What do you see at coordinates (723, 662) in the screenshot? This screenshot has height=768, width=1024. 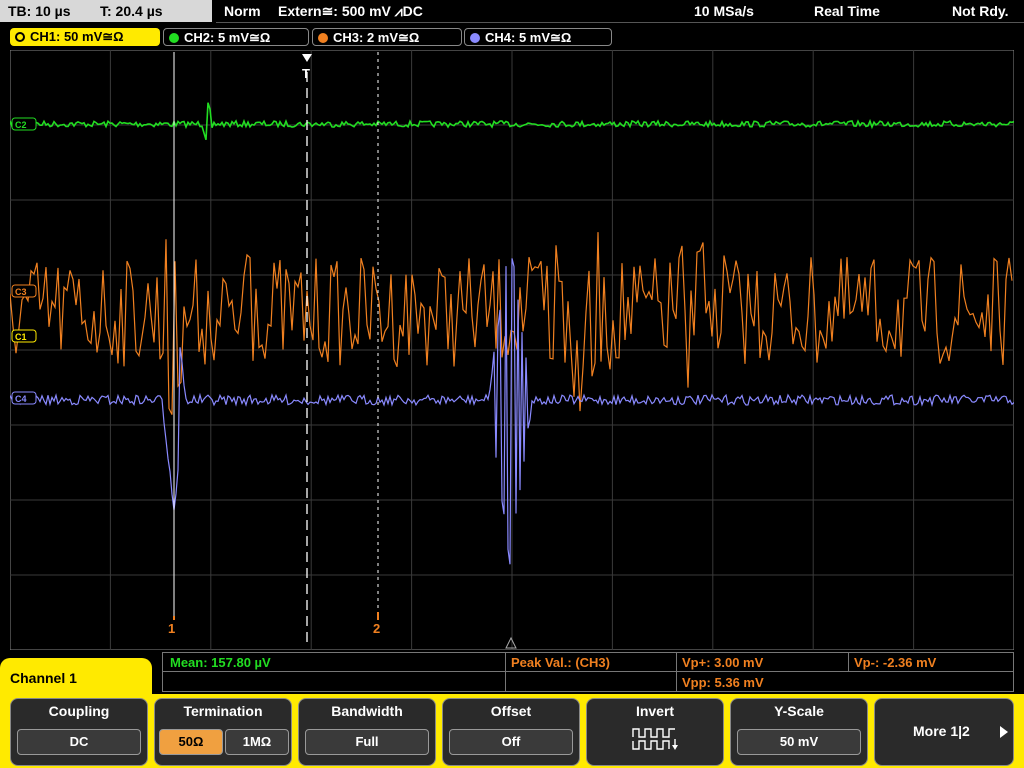 I see `vp-plus-measurement: Vp+: 3.00 mV` at bounding box center [723, 662].